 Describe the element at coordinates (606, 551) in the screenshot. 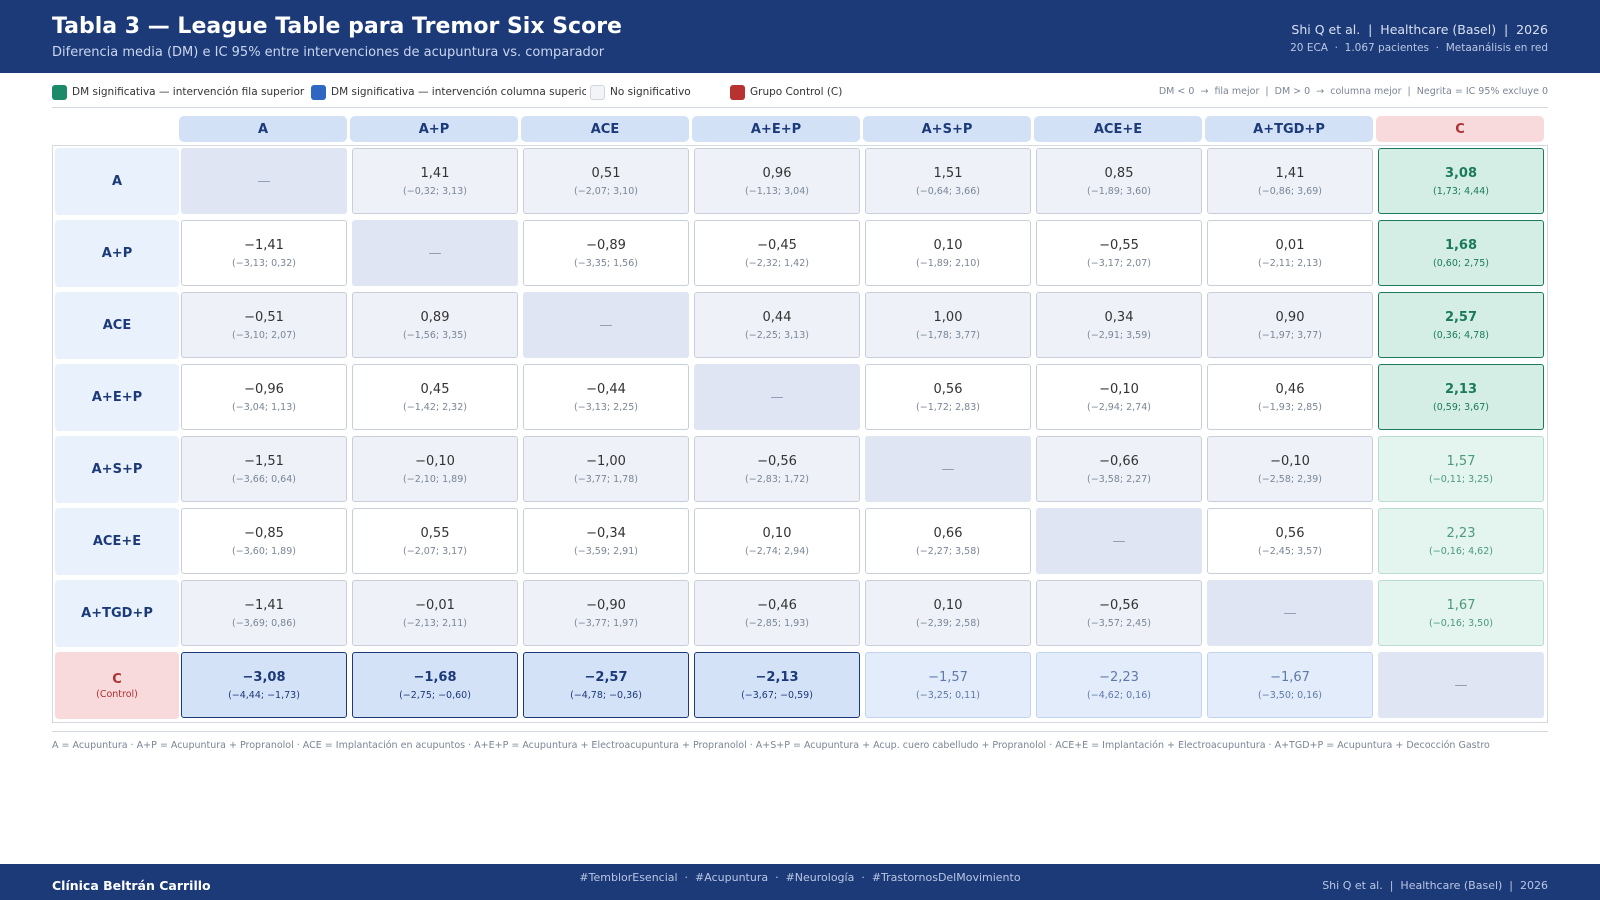

I see `confidence-interval: (−3,59; 2,91)` at that location.